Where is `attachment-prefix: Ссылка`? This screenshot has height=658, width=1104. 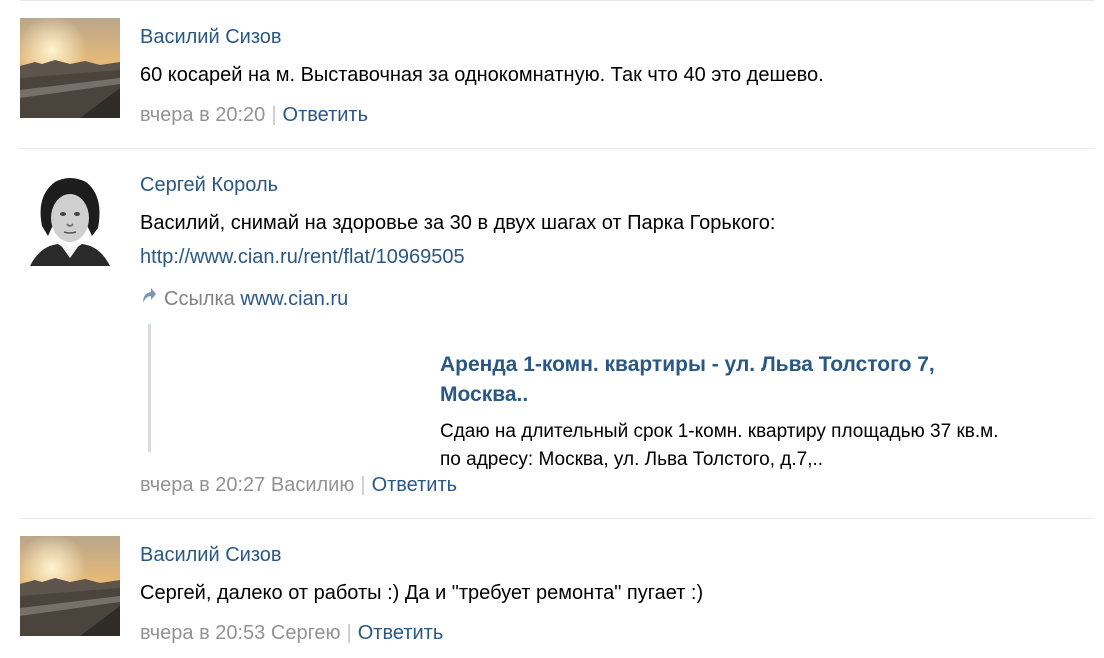
attachment-prefix: Ссылка is located at coordinates (199, 299).